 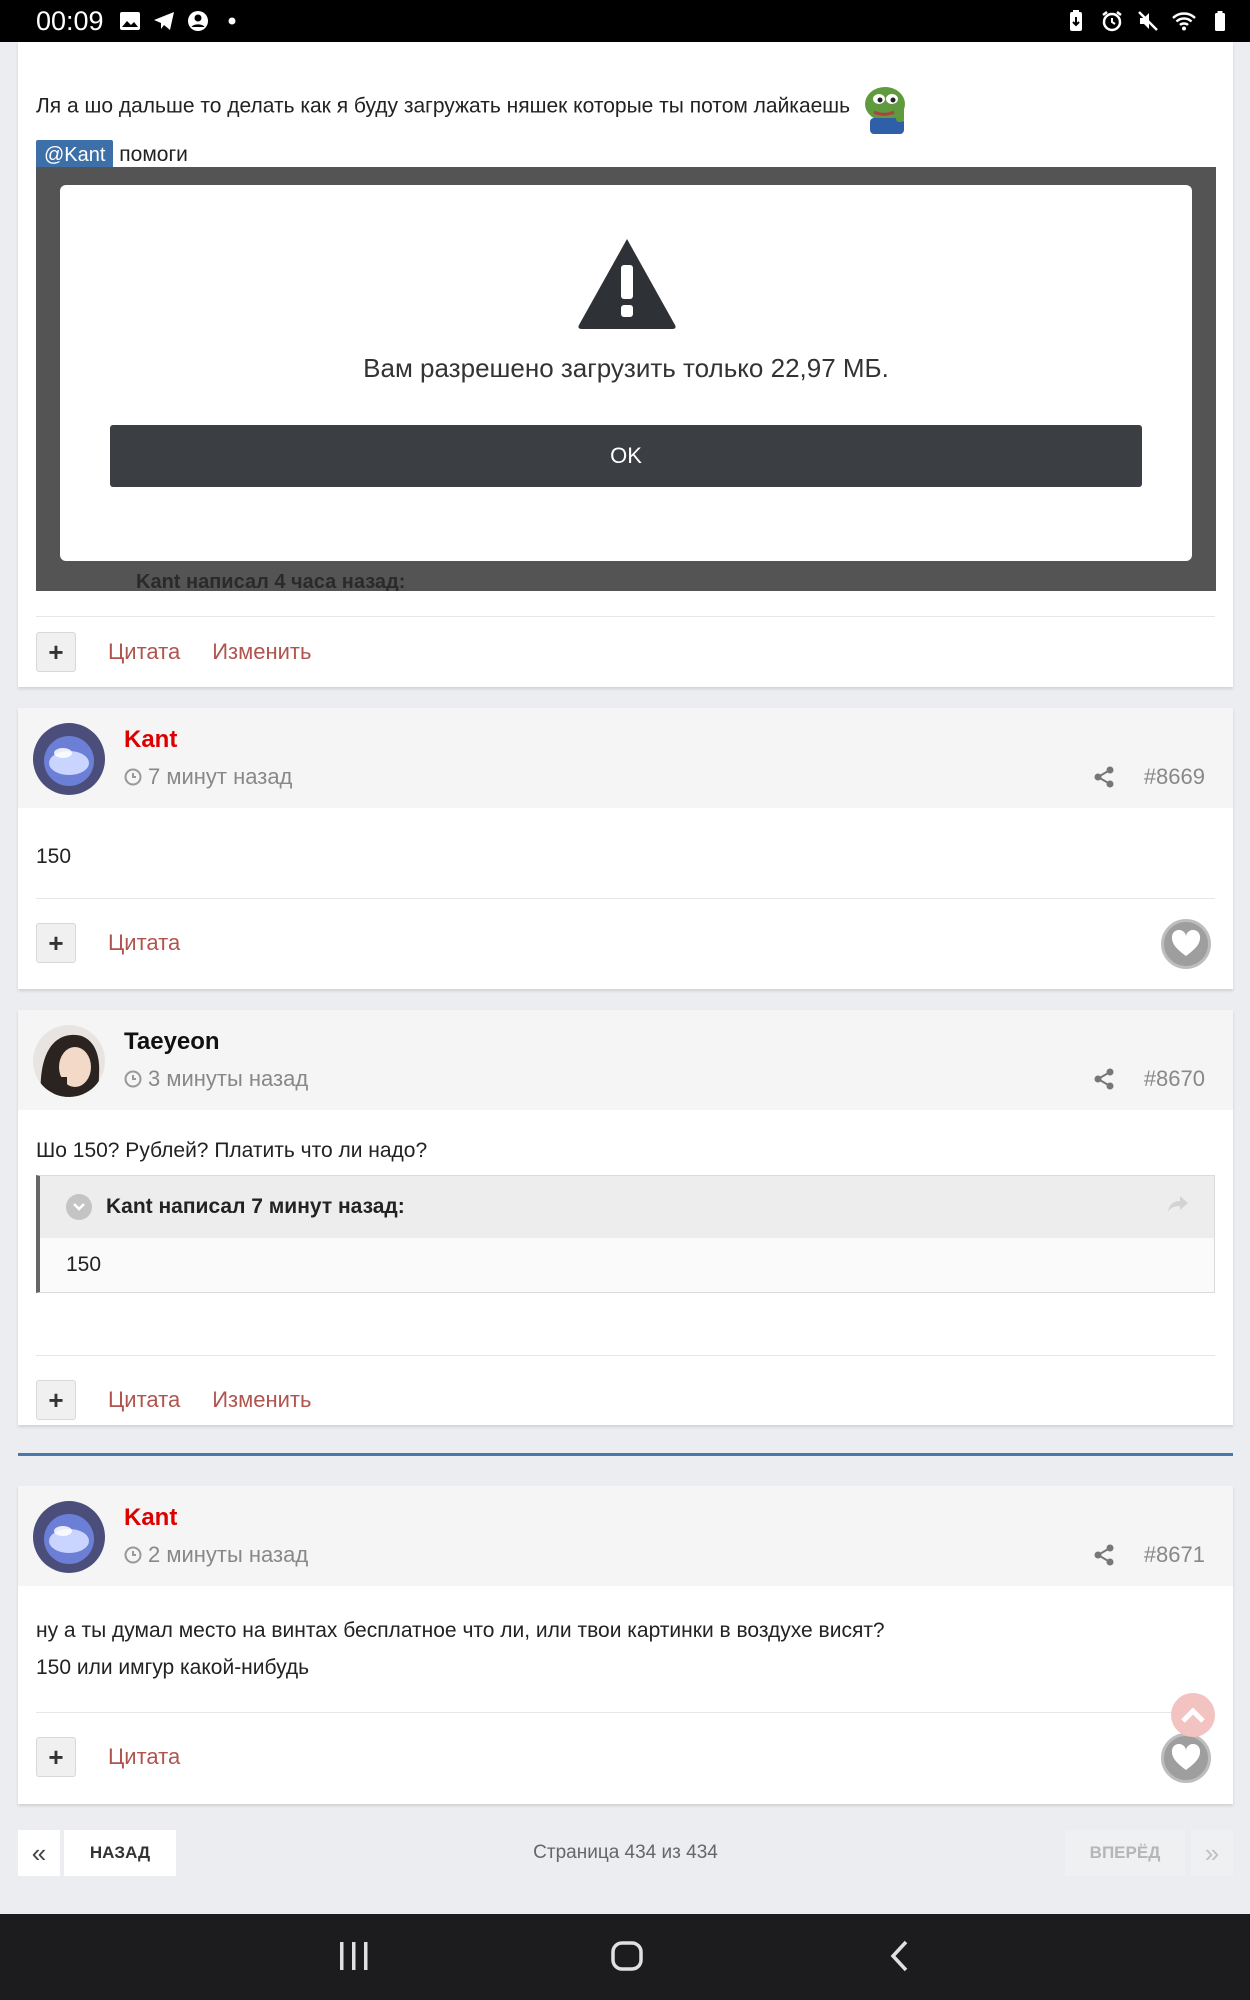 I want to click on wifi-icon, so click(x=1184, y=21).